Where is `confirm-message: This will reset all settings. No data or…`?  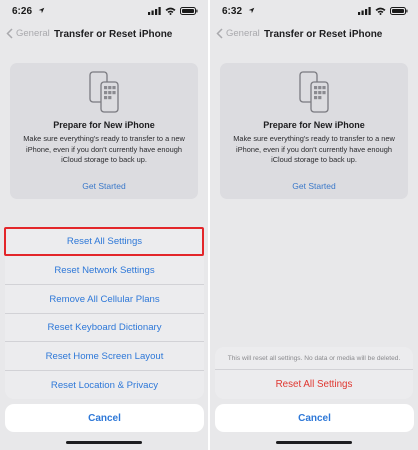
confirm-message: This will reset all settings. No data or… is located at coordinates (314, 358).